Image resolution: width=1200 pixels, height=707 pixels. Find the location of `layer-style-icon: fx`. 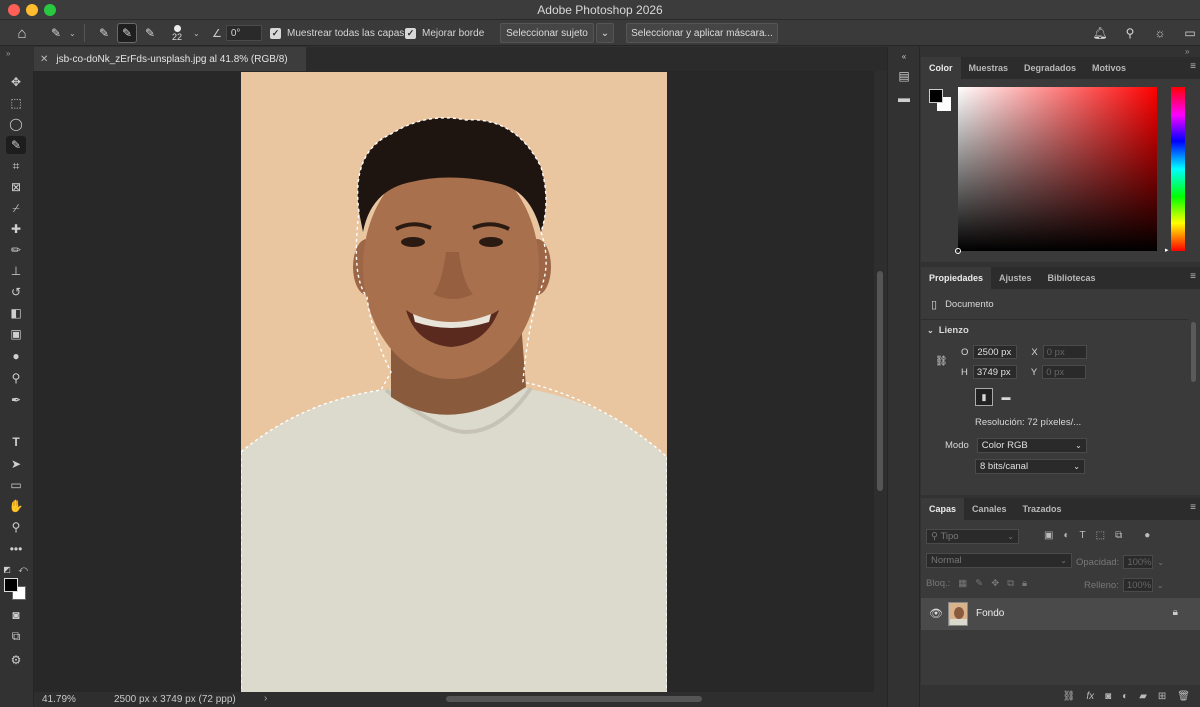

layer-style-icon: fx is located at coordinates (1090, 696).